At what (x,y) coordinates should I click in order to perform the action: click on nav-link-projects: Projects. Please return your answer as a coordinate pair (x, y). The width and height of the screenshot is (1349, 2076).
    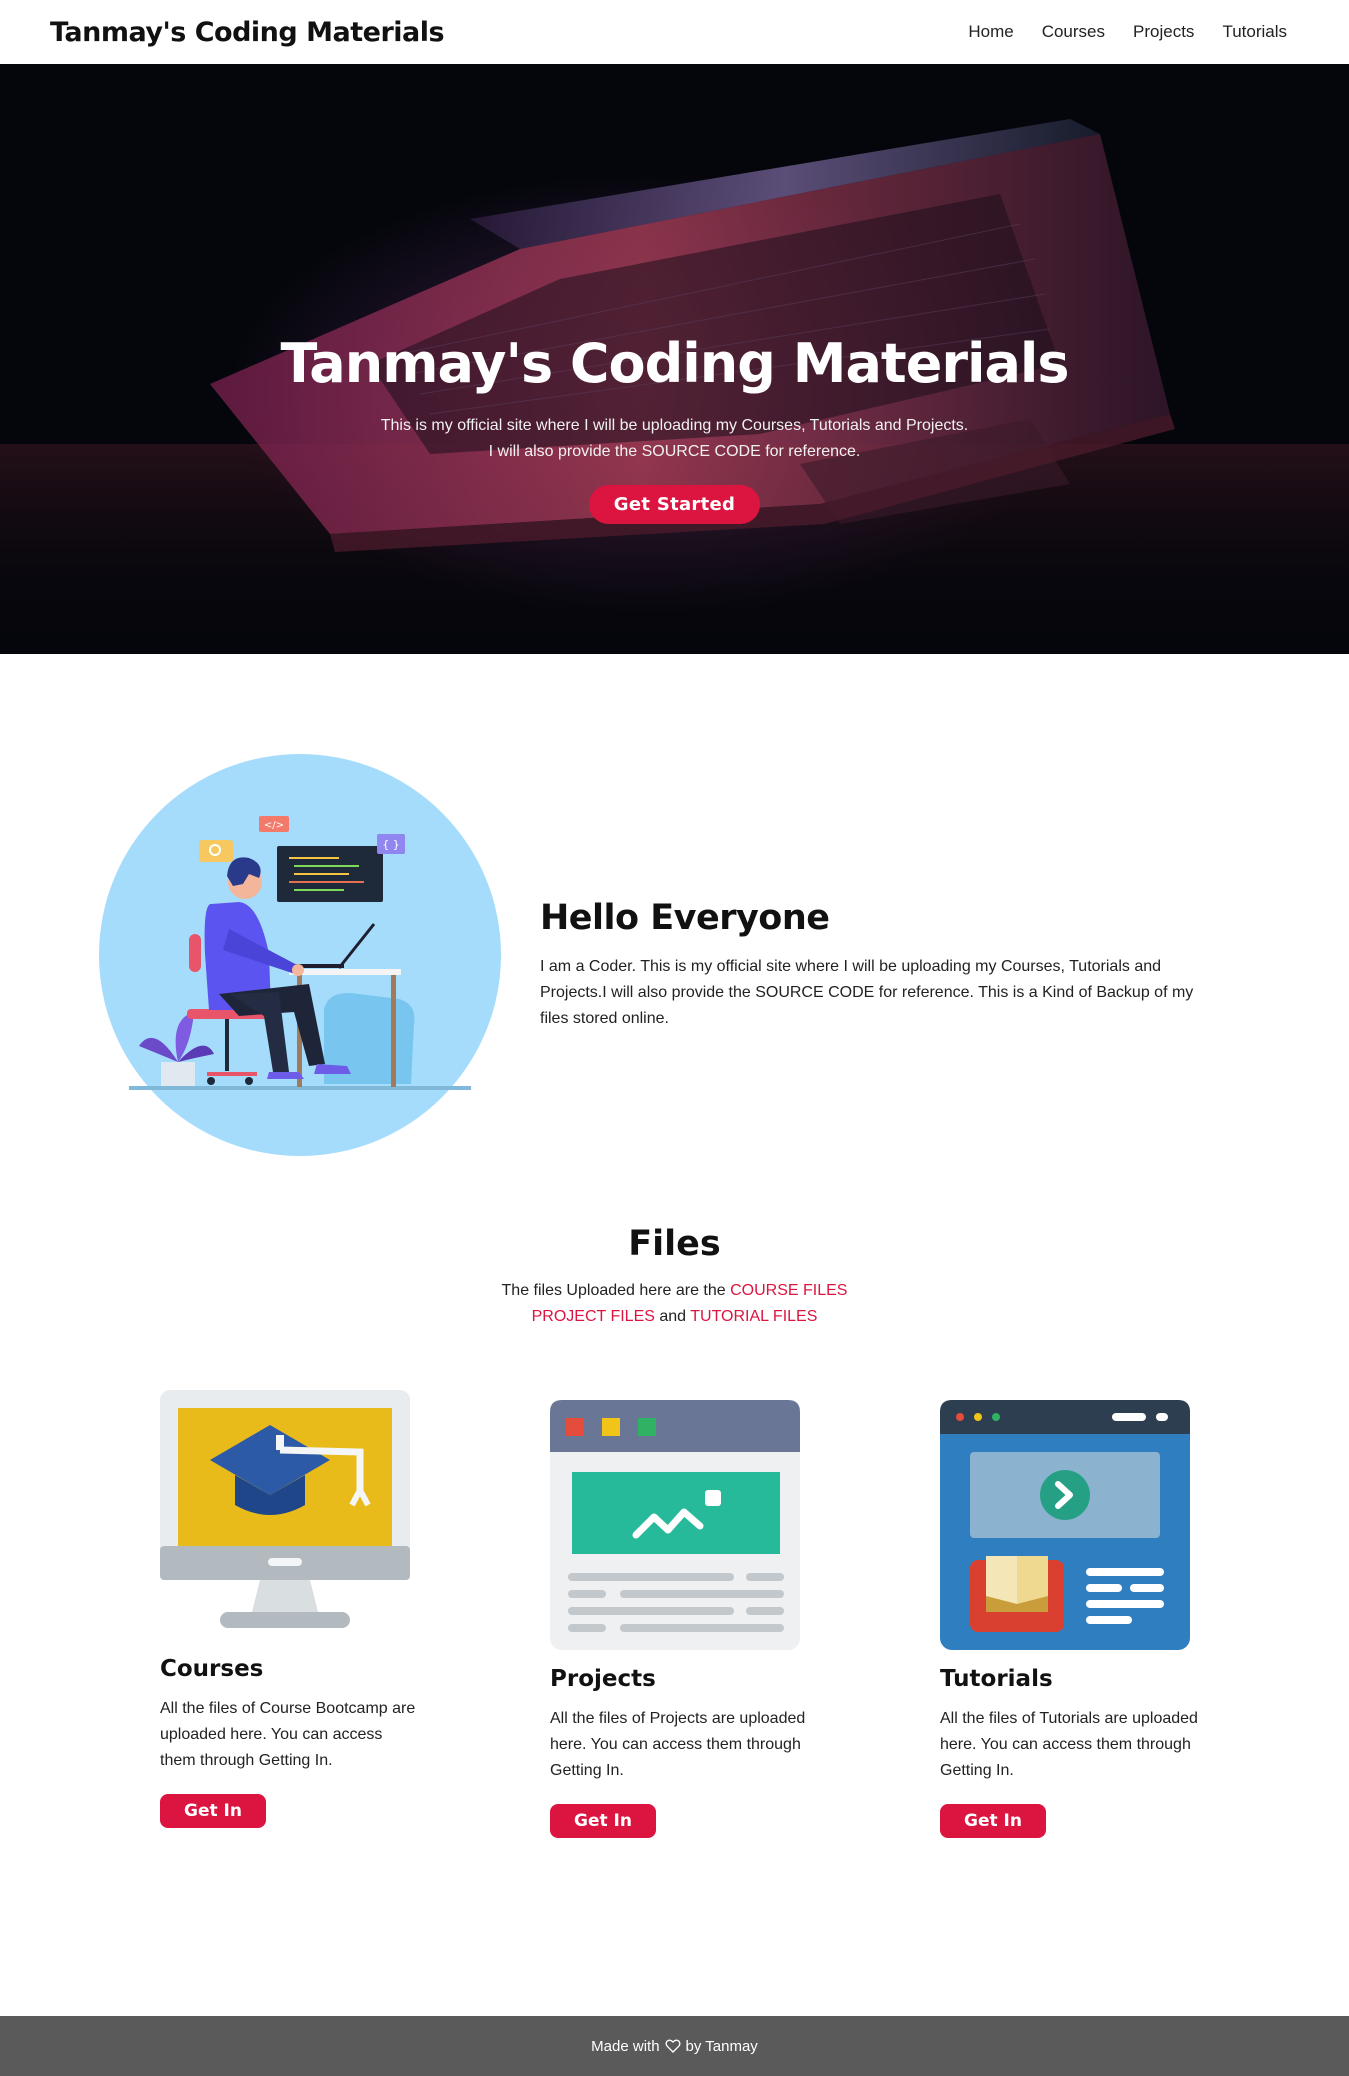
    Looking at the image, I should click on (1163, 32).